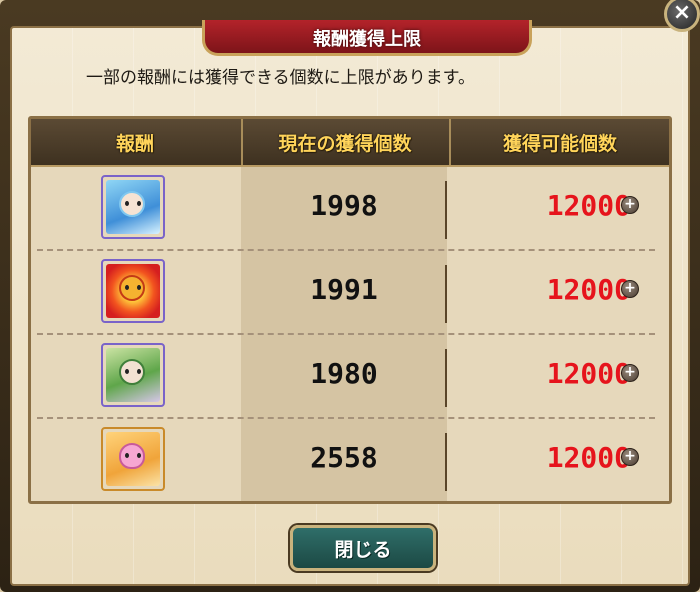 The image size is (700, 592). Describe the element at coordinates (344, 457) in the screenshot. I see `current-count: 2558` at that location.